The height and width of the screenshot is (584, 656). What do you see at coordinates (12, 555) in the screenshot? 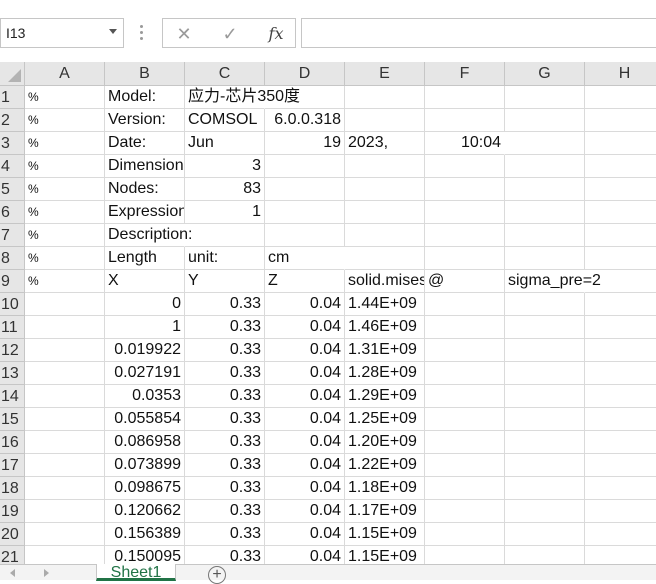
I see `row-header-21: 21` at bounding box center [12, 555].